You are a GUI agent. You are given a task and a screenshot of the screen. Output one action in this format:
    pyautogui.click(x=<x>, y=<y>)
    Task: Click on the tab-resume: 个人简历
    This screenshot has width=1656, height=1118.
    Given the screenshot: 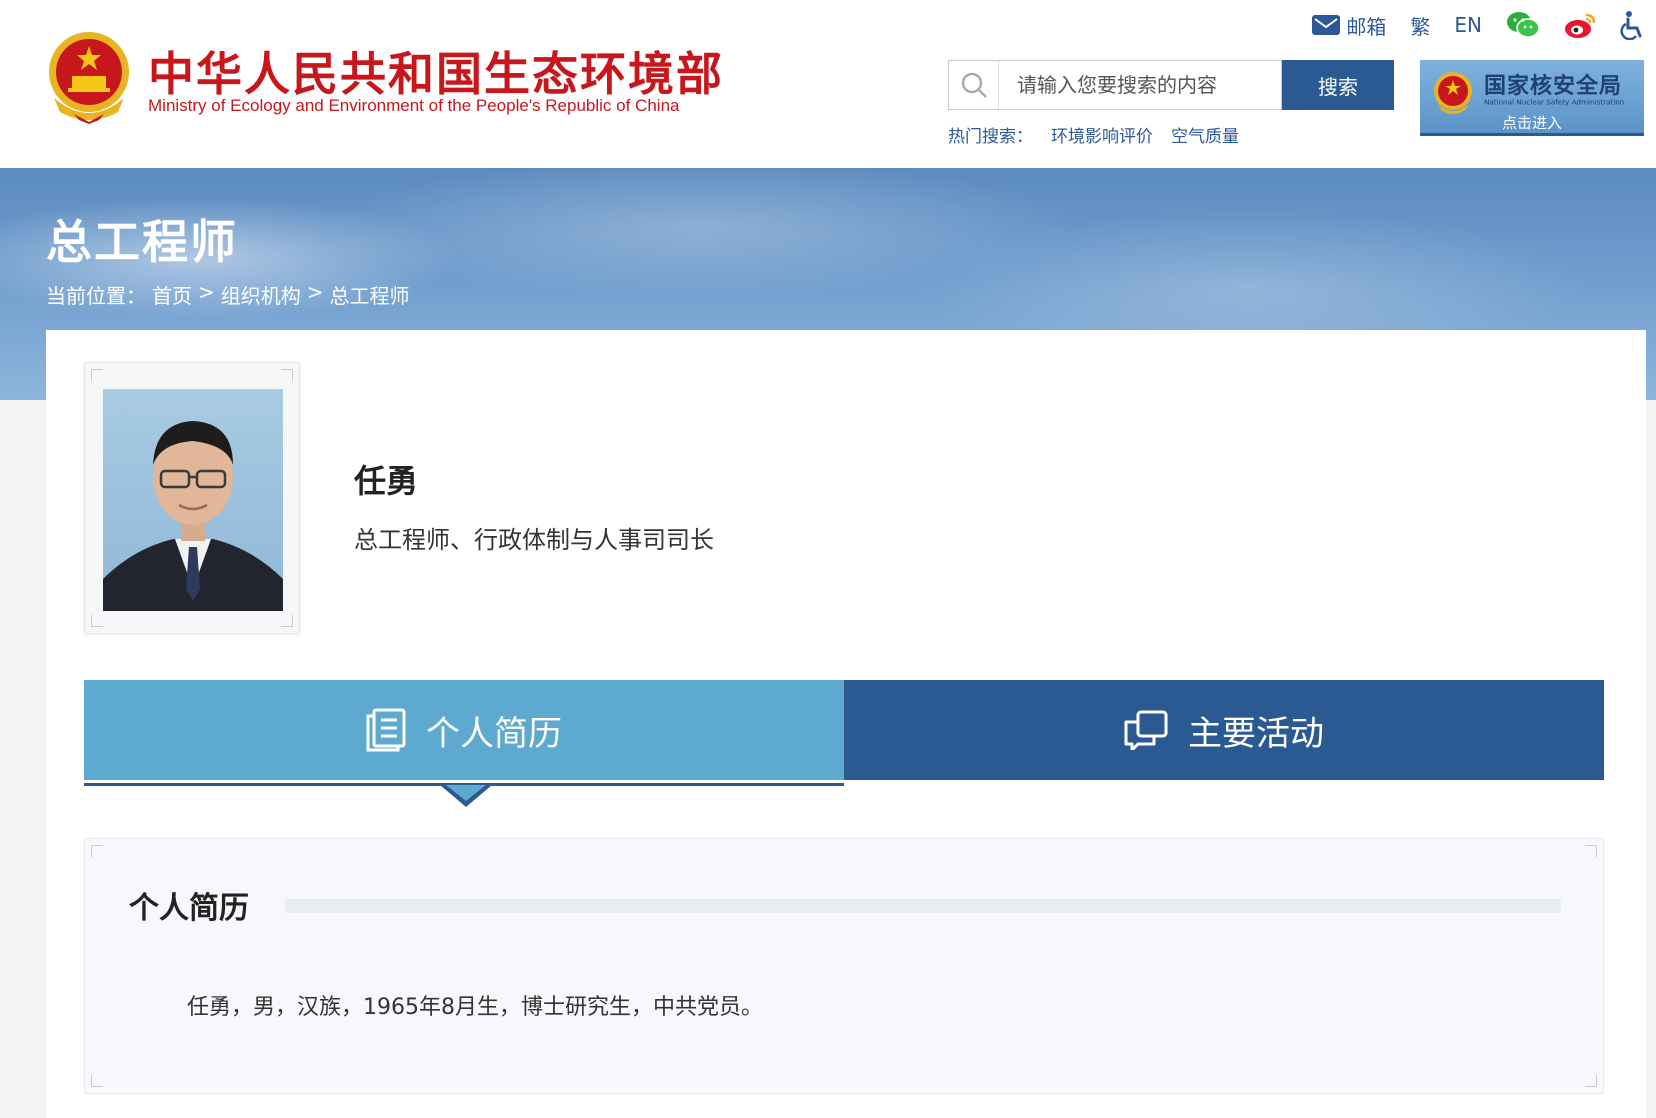 What is the action you would take?
    pyautogui.click(x=464, y=730)
    